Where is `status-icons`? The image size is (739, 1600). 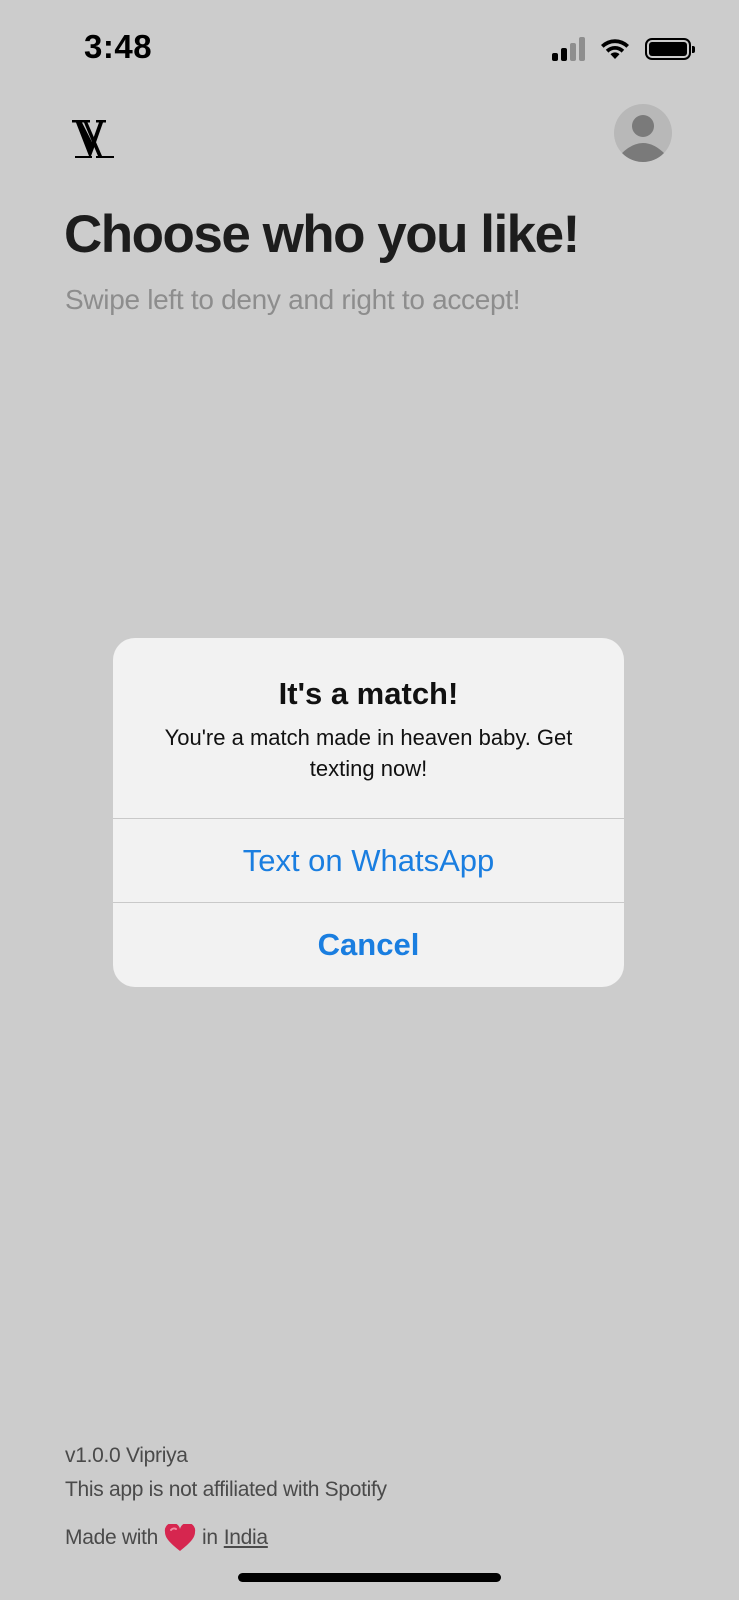 status-icons is located at coordinates (623, 49).